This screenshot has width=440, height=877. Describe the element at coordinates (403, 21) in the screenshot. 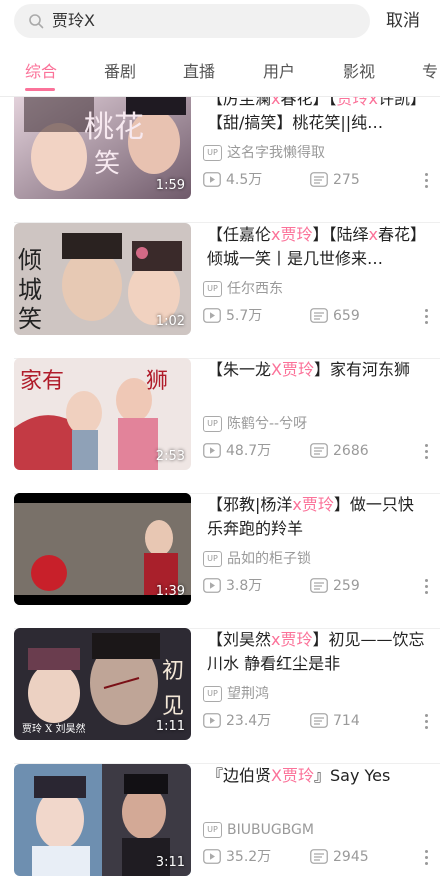

I see `cancel-button: 取消` at that location.